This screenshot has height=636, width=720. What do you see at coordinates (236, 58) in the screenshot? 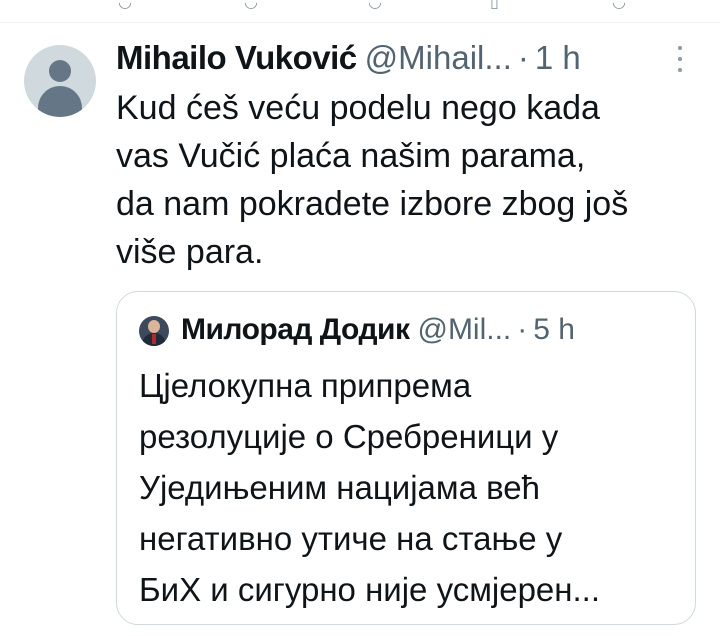
I see `author-name: Mihailo Vuković` at bounding box center [236, 58].